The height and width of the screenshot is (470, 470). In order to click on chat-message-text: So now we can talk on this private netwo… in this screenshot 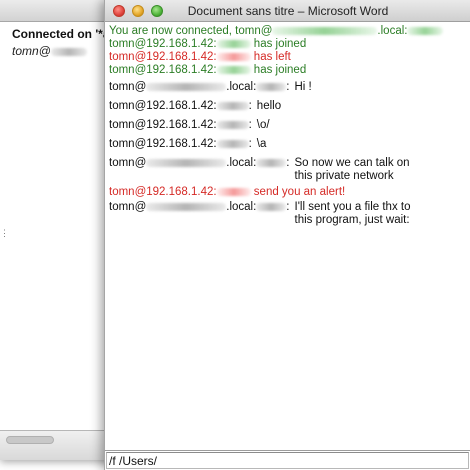, I will do `click(352, 169)`.